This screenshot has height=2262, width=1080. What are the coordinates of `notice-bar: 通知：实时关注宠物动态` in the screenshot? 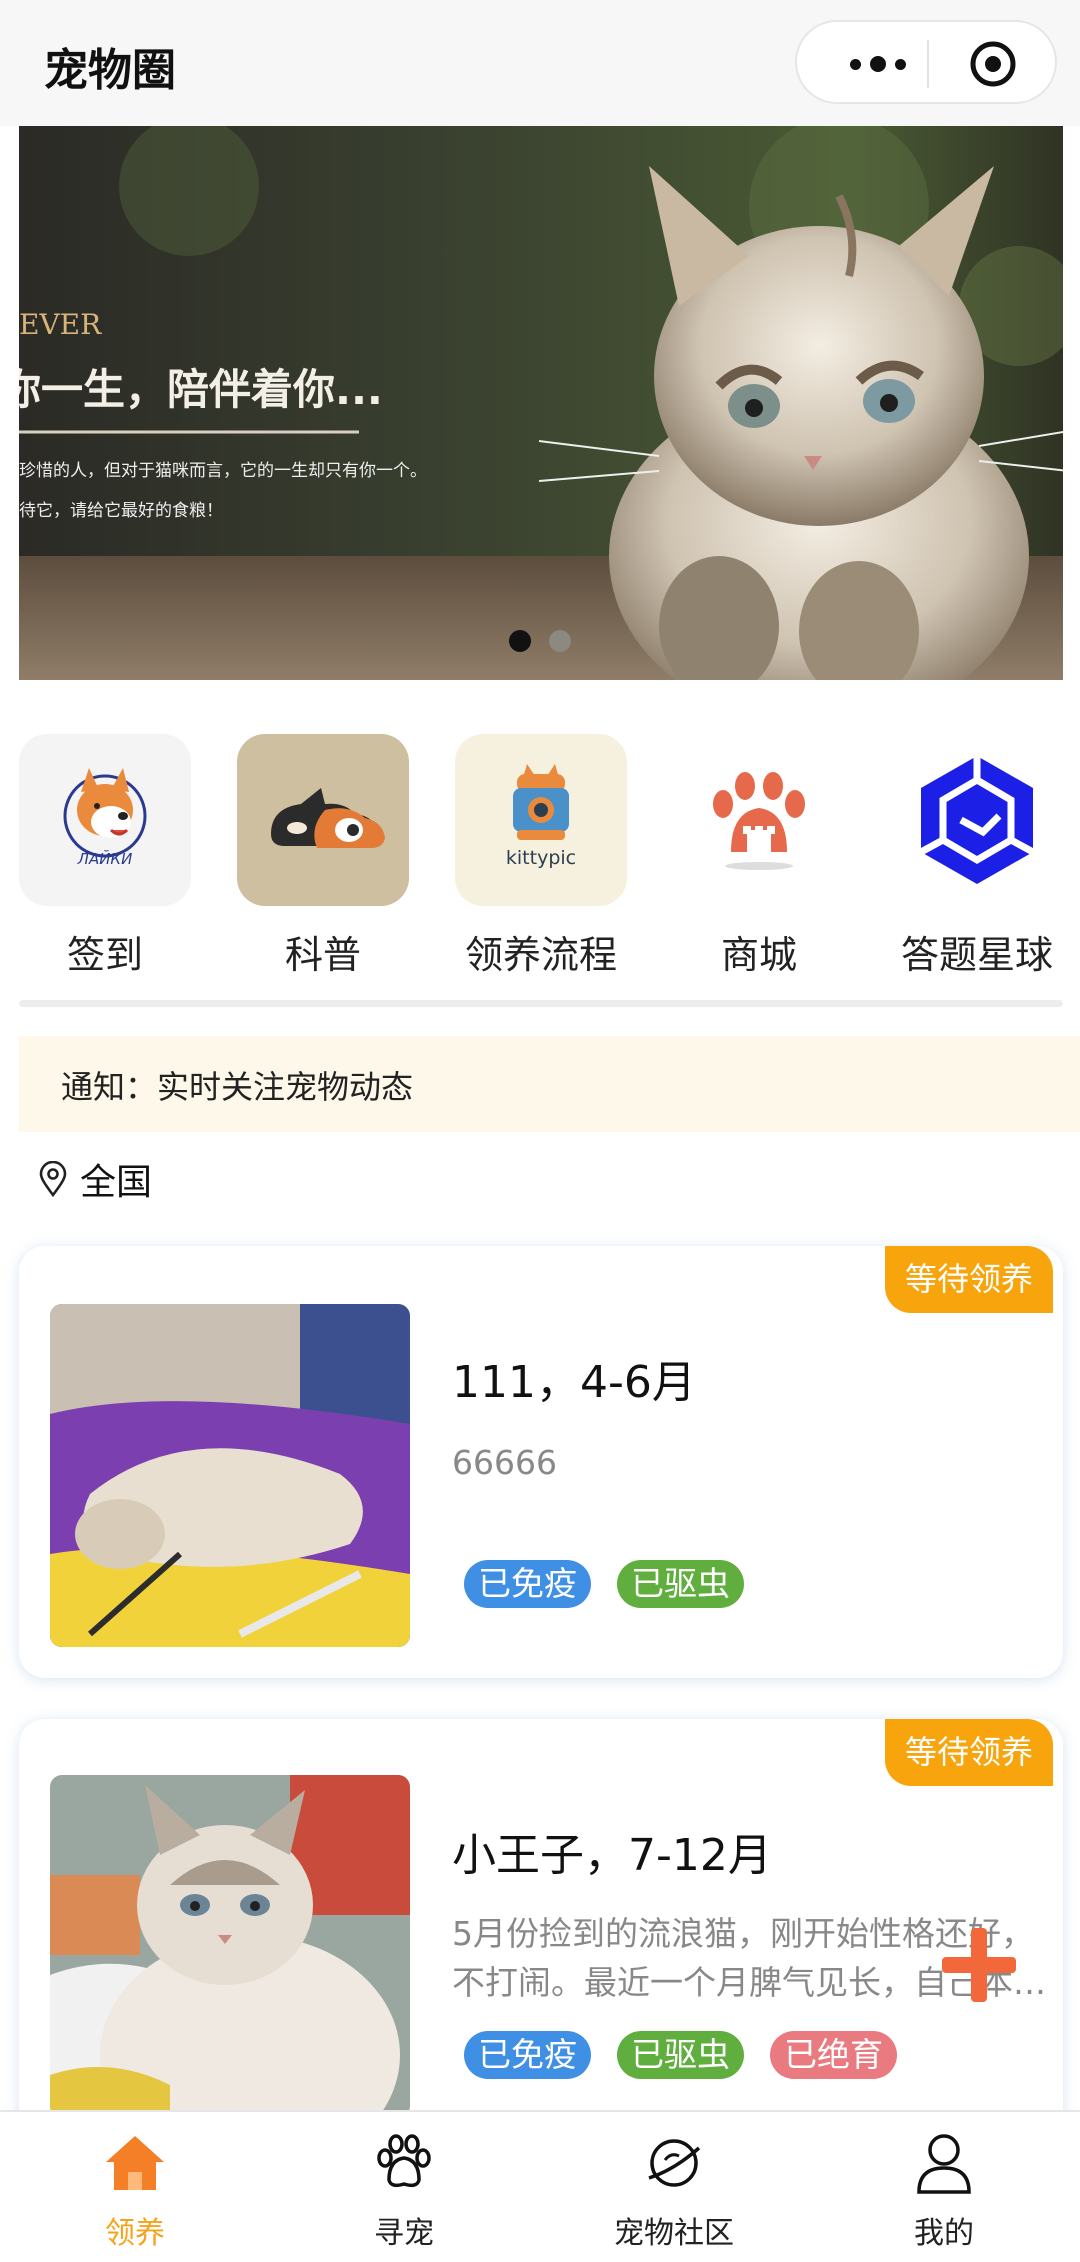 It's located at (549, 1084).